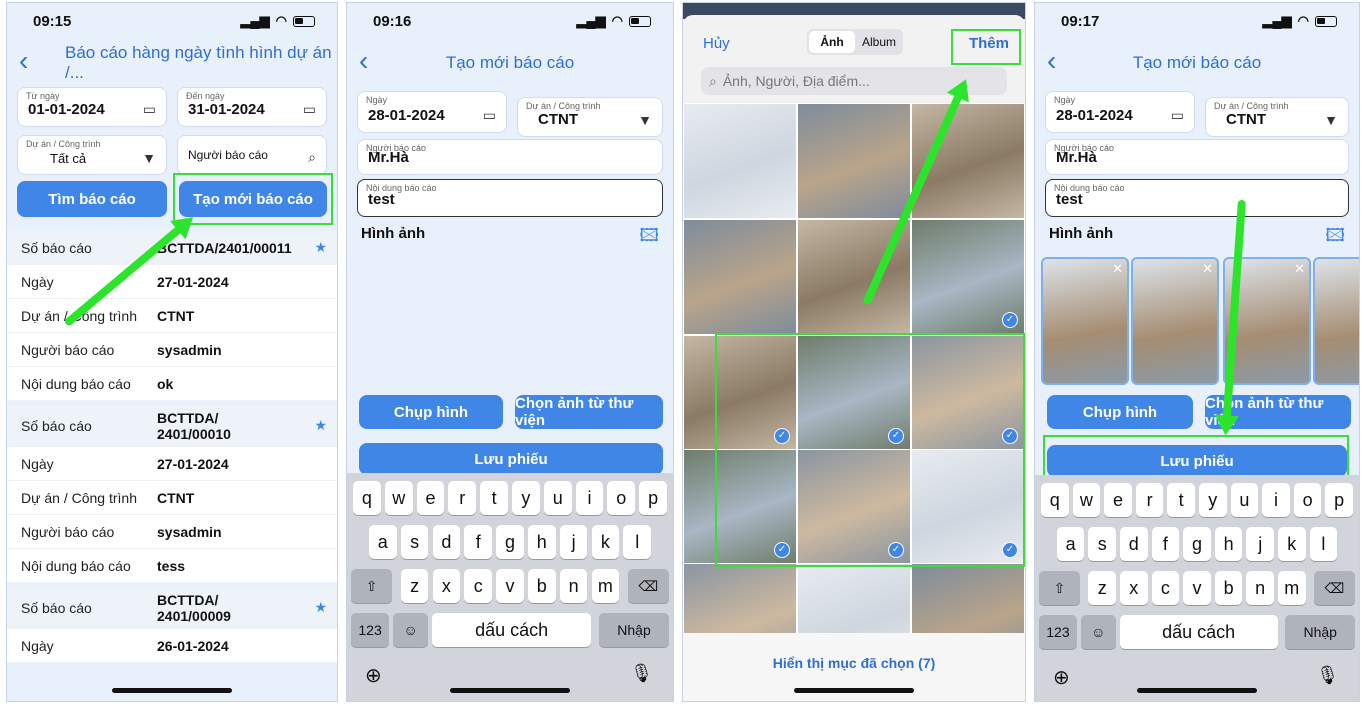 Image resolution: width=1364 pixels, height=704 pixels. What do you see at coordinates (1197, 544) in the screenshot?
I see `key-g: g` at bounding box center [1197, 544].